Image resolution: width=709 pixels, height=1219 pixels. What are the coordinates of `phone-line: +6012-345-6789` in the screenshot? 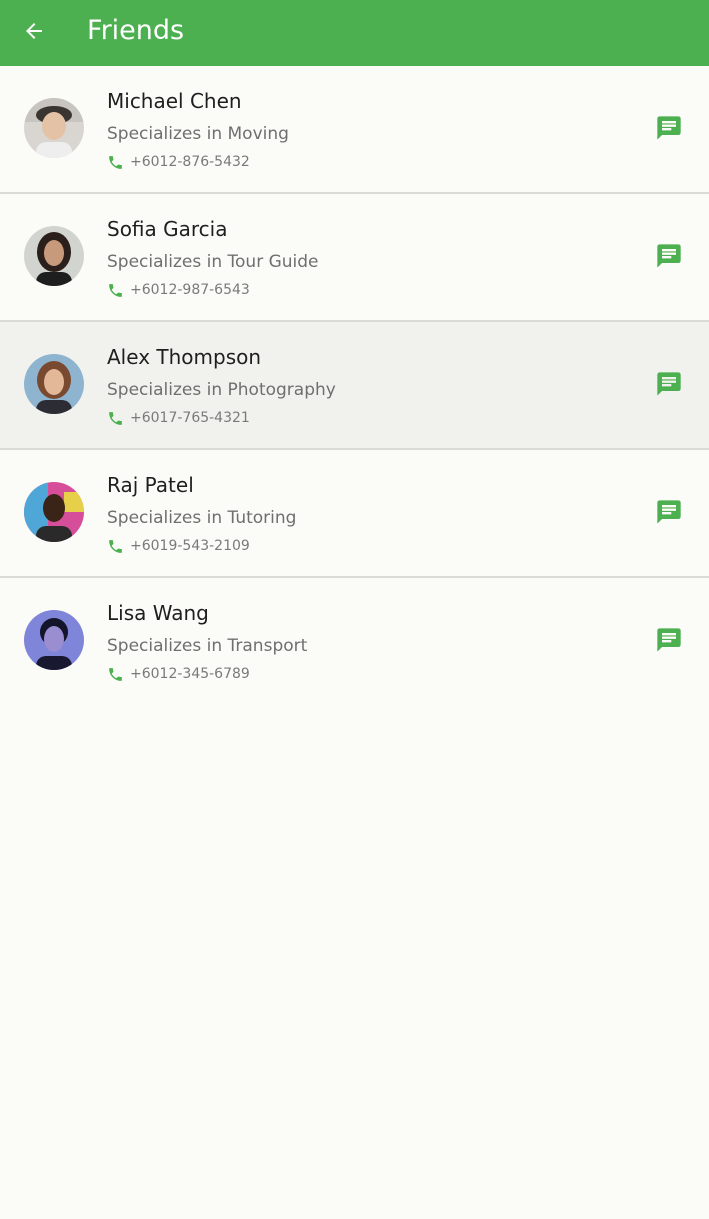 It's located at (178, 674).